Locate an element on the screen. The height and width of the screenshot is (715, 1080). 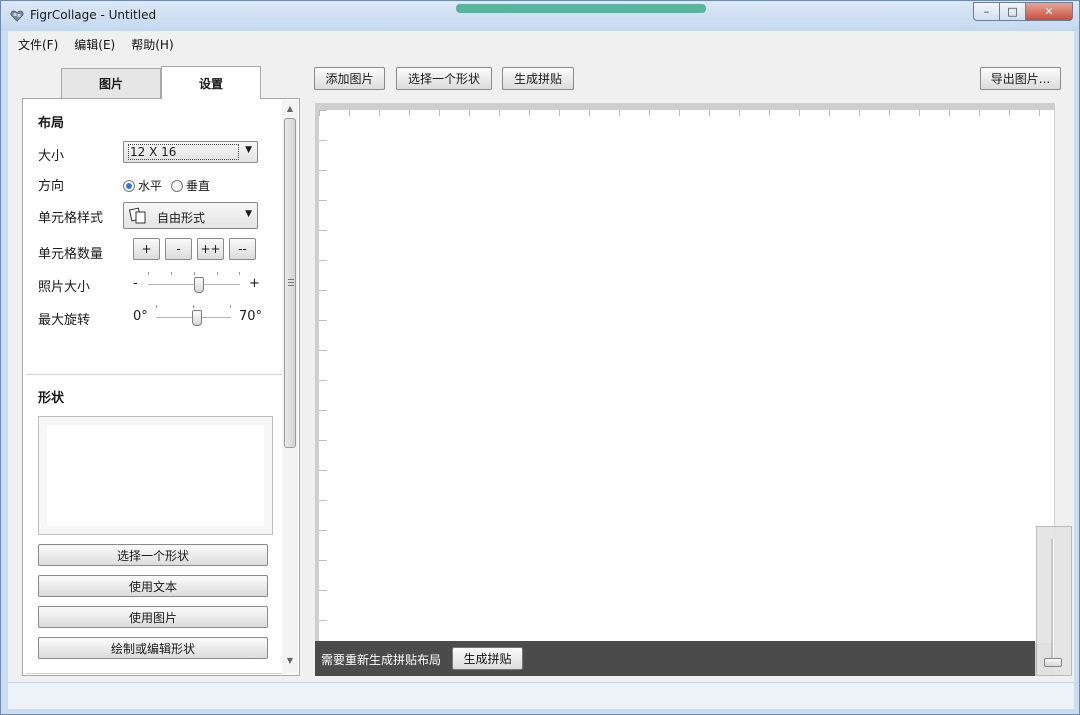
scroll-down-icon: ▼ is located at coordinates (290, 660).